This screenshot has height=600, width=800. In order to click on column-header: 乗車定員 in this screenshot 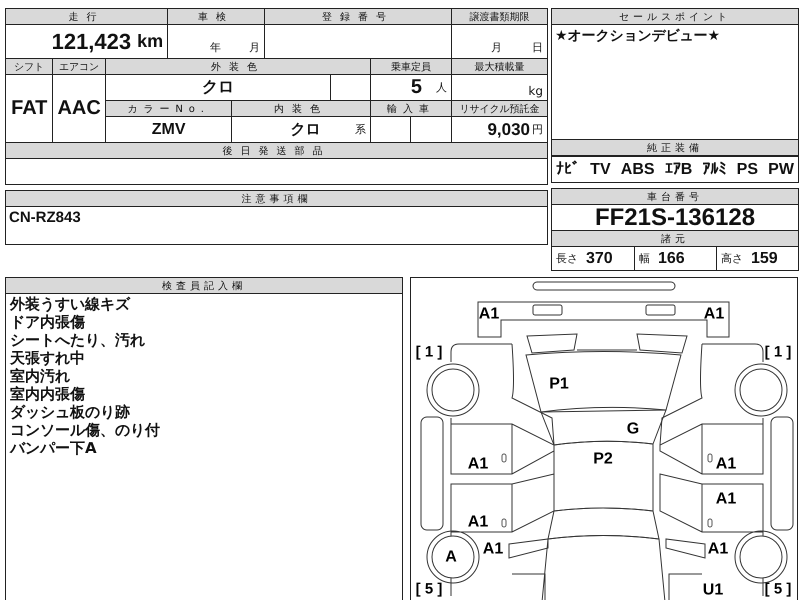, I will do `click(411, 66)`.